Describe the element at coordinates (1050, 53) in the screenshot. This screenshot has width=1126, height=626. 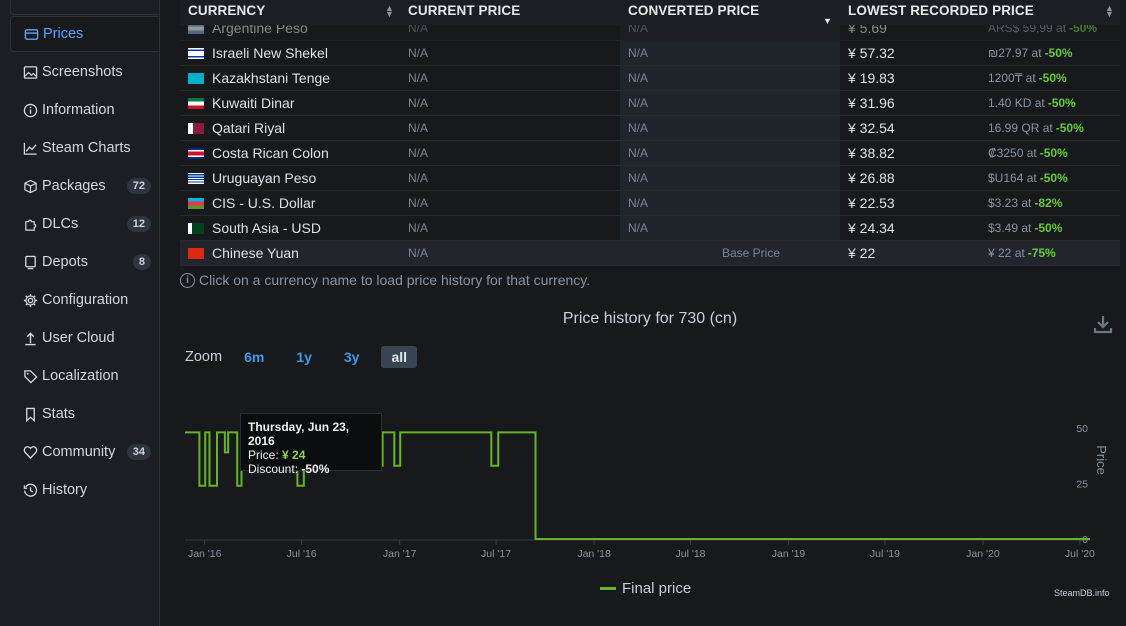
I see `lowest-local-price-cell: ₪27.97 at -50%` at that location.